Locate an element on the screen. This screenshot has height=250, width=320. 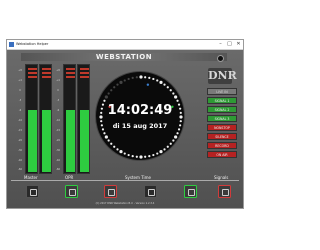
minimize-icon: – is located at coordinates (220, 44).